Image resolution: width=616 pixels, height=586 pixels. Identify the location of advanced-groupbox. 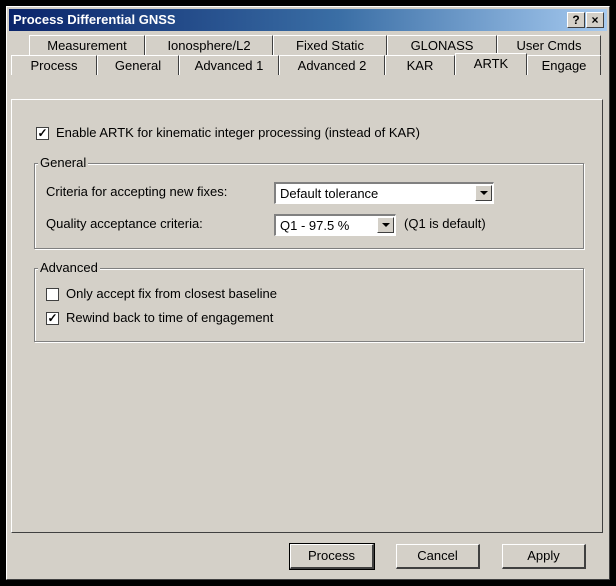
(309, 305).